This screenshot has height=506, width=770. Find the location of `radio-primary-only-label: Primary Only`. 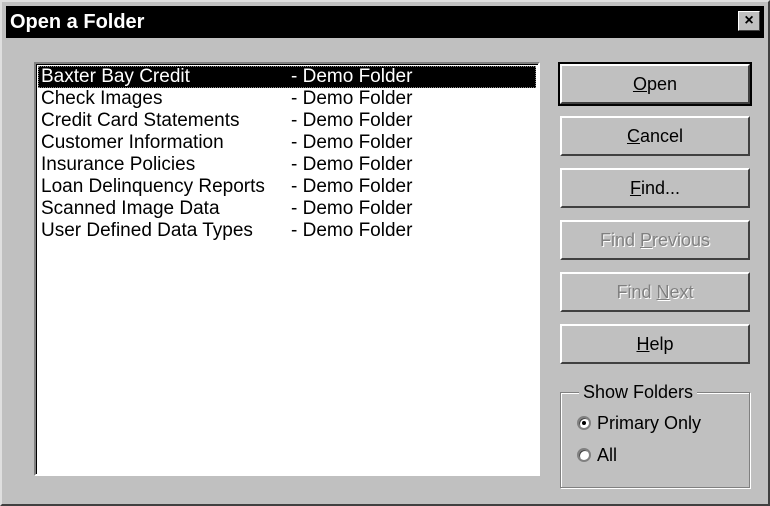

radio-primary-only-label: Primary Only is located at coordinates (649, 423).